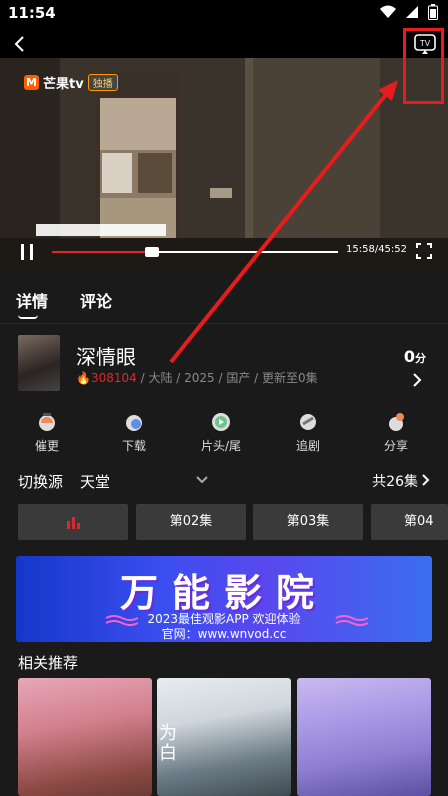 Image resolution: width=448 pixels, height=796 pixels. Describe the element at coordinates (224, 43) in the screenshot. I see `player-top-bar: TV` at that location.